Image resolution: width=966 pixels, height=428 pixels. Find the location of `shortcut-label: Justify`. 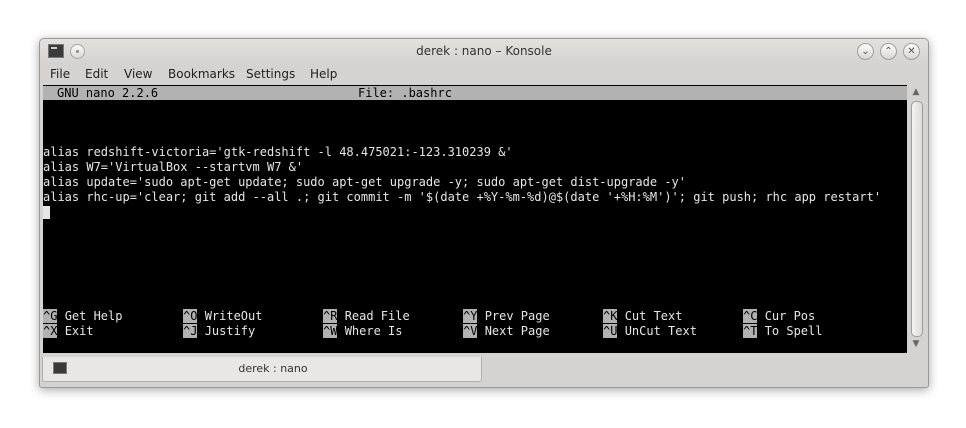

shortcut-label: Justify is located at coordinates (230, 331).